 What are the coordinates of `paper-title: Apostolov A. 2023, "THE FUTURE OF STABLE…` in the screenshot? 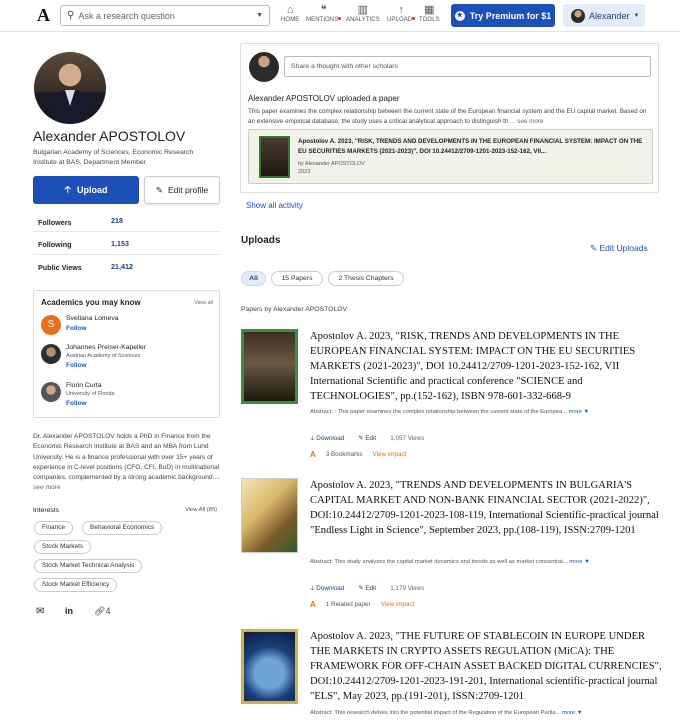 It's located at (486, 666).